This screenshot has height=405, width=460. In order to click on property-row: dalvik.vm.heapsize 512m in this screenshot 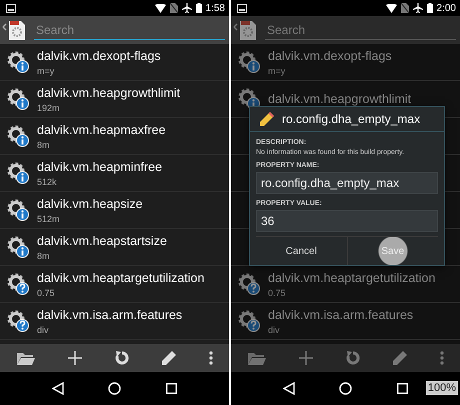, I will do `click(114, 210)`.